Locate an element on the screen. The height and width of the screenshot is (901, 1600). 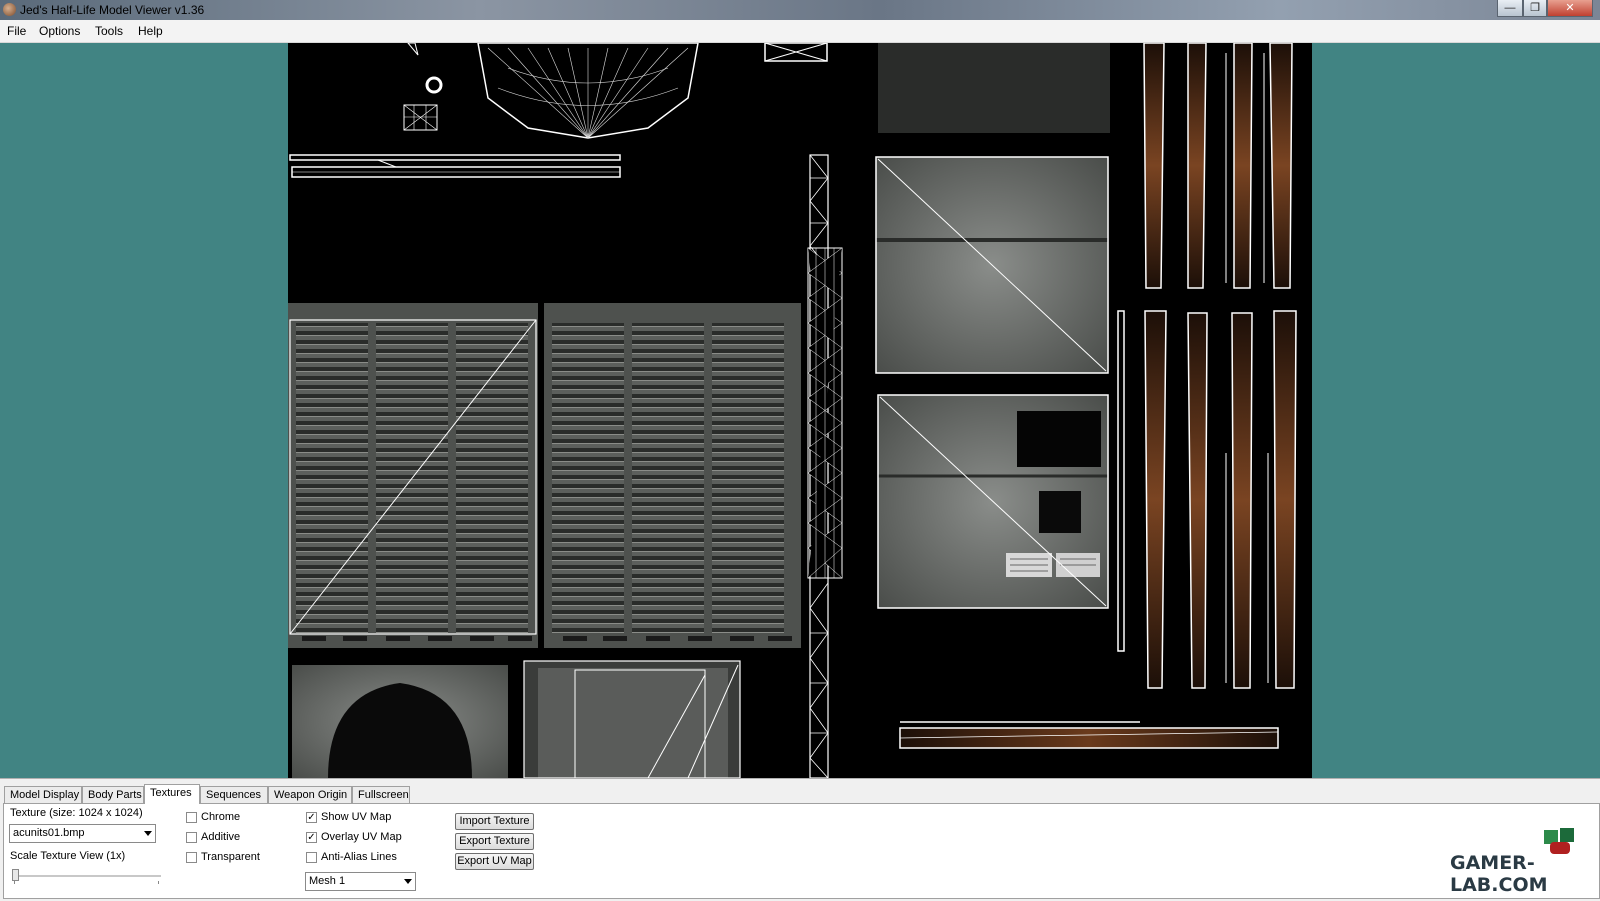
minimize-icon: — is located at coordinates (1510, 8).